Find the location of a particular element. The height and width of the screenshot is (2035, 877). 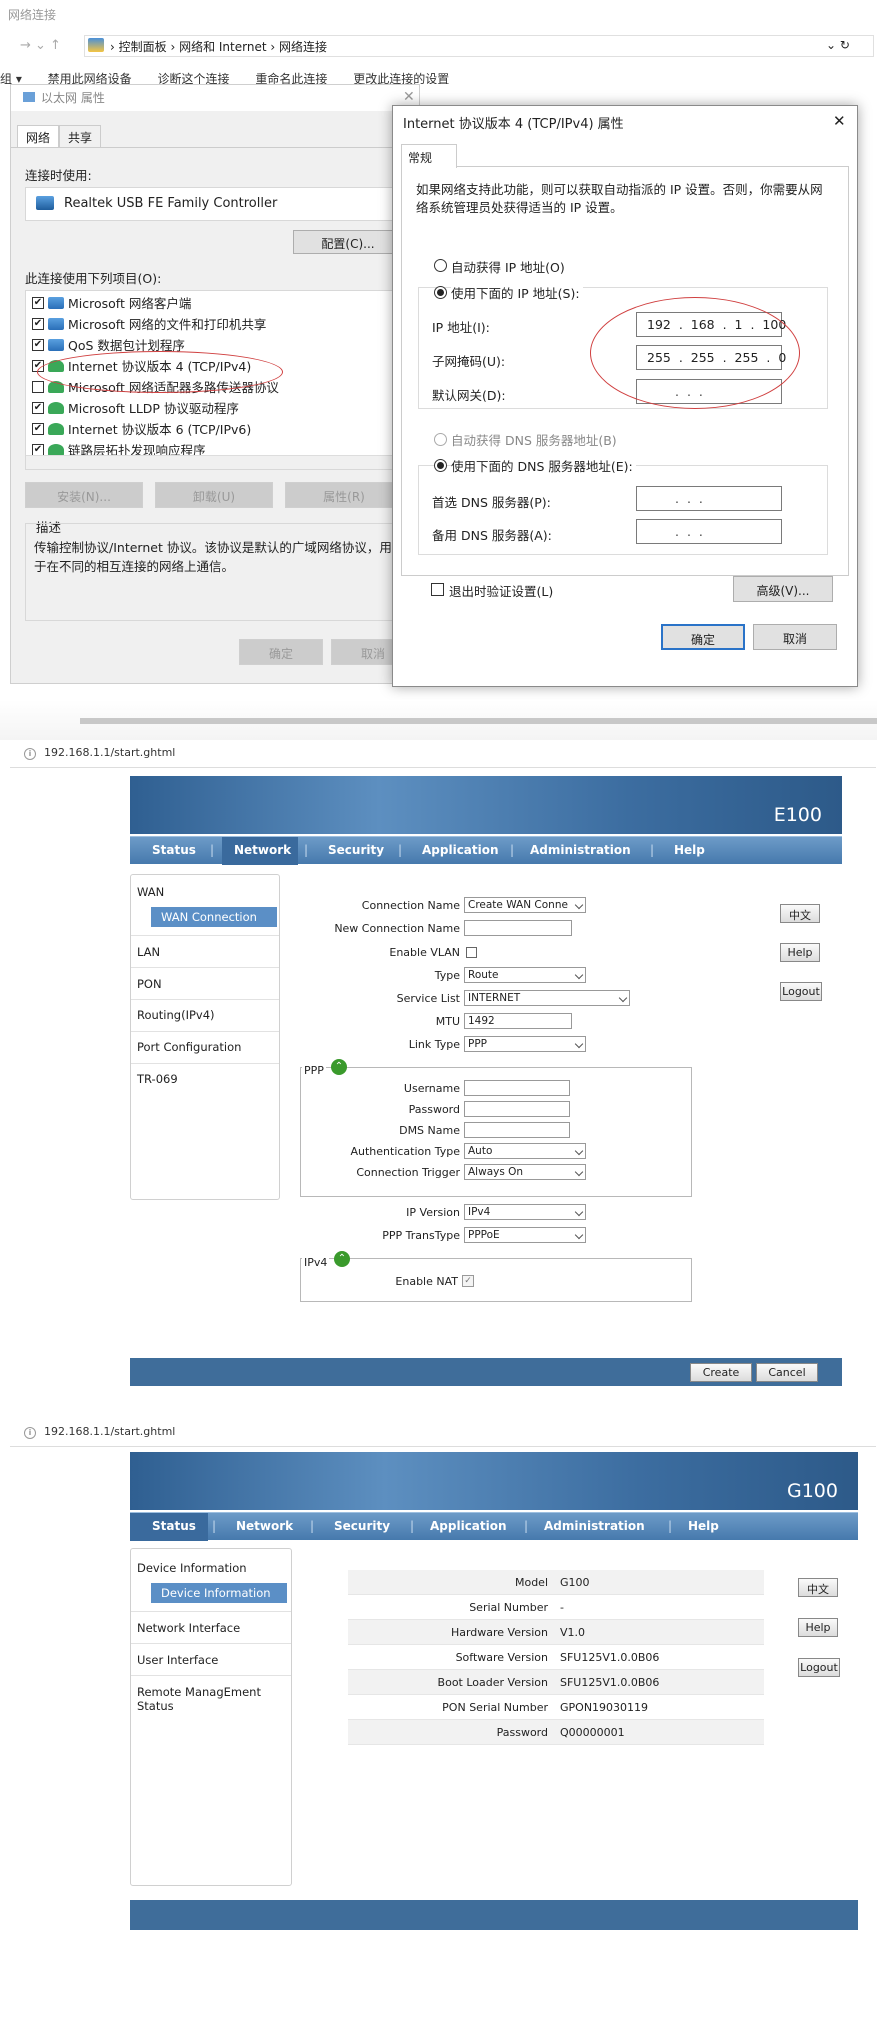

toolbar-organize: 组 ▾ is located at coordinates (11, 78).